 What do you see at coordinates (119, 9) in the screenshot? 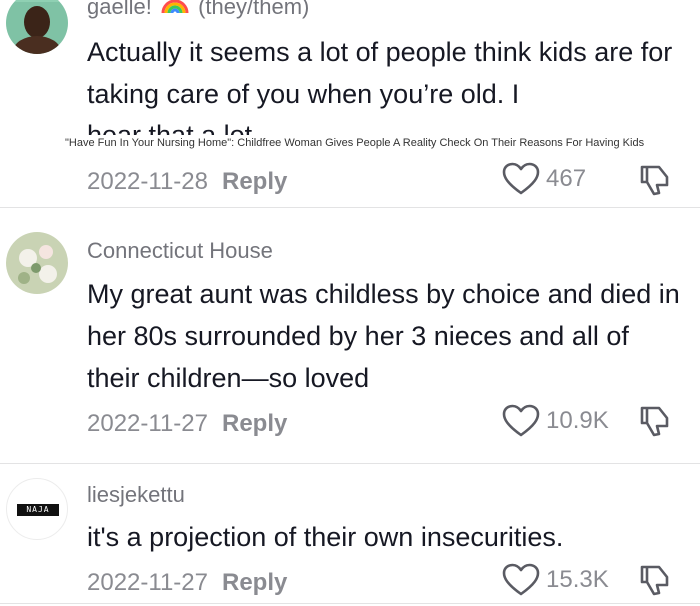
I see `username: gaelle!` at bounding box center [119, 9].